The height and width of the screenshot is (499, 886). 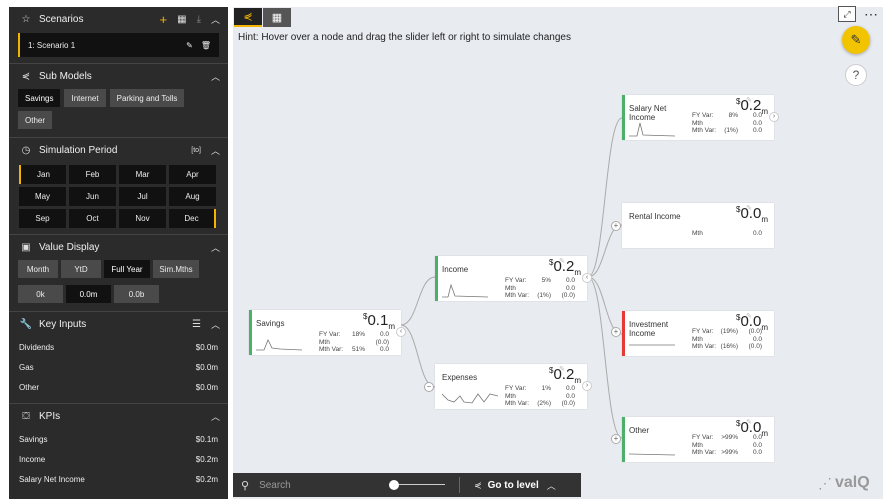 What do you see at coordinates (142, 196) in the screenshot?
I see `month-jul: Jul` at bounding box center [142, 196].